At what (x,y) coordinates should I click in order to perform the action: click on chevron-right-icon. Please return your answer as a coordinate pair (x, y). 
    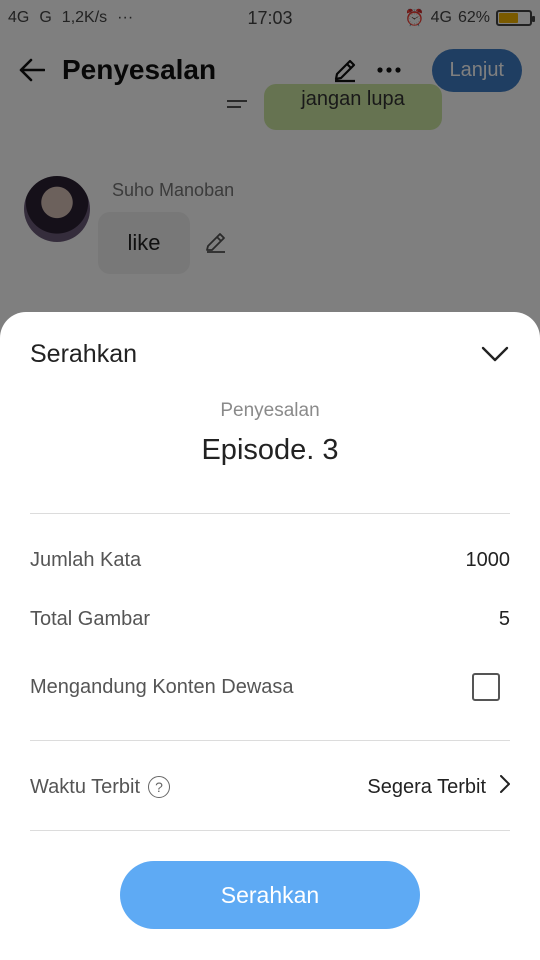
    Looking at the image, I should click on (505, 787).